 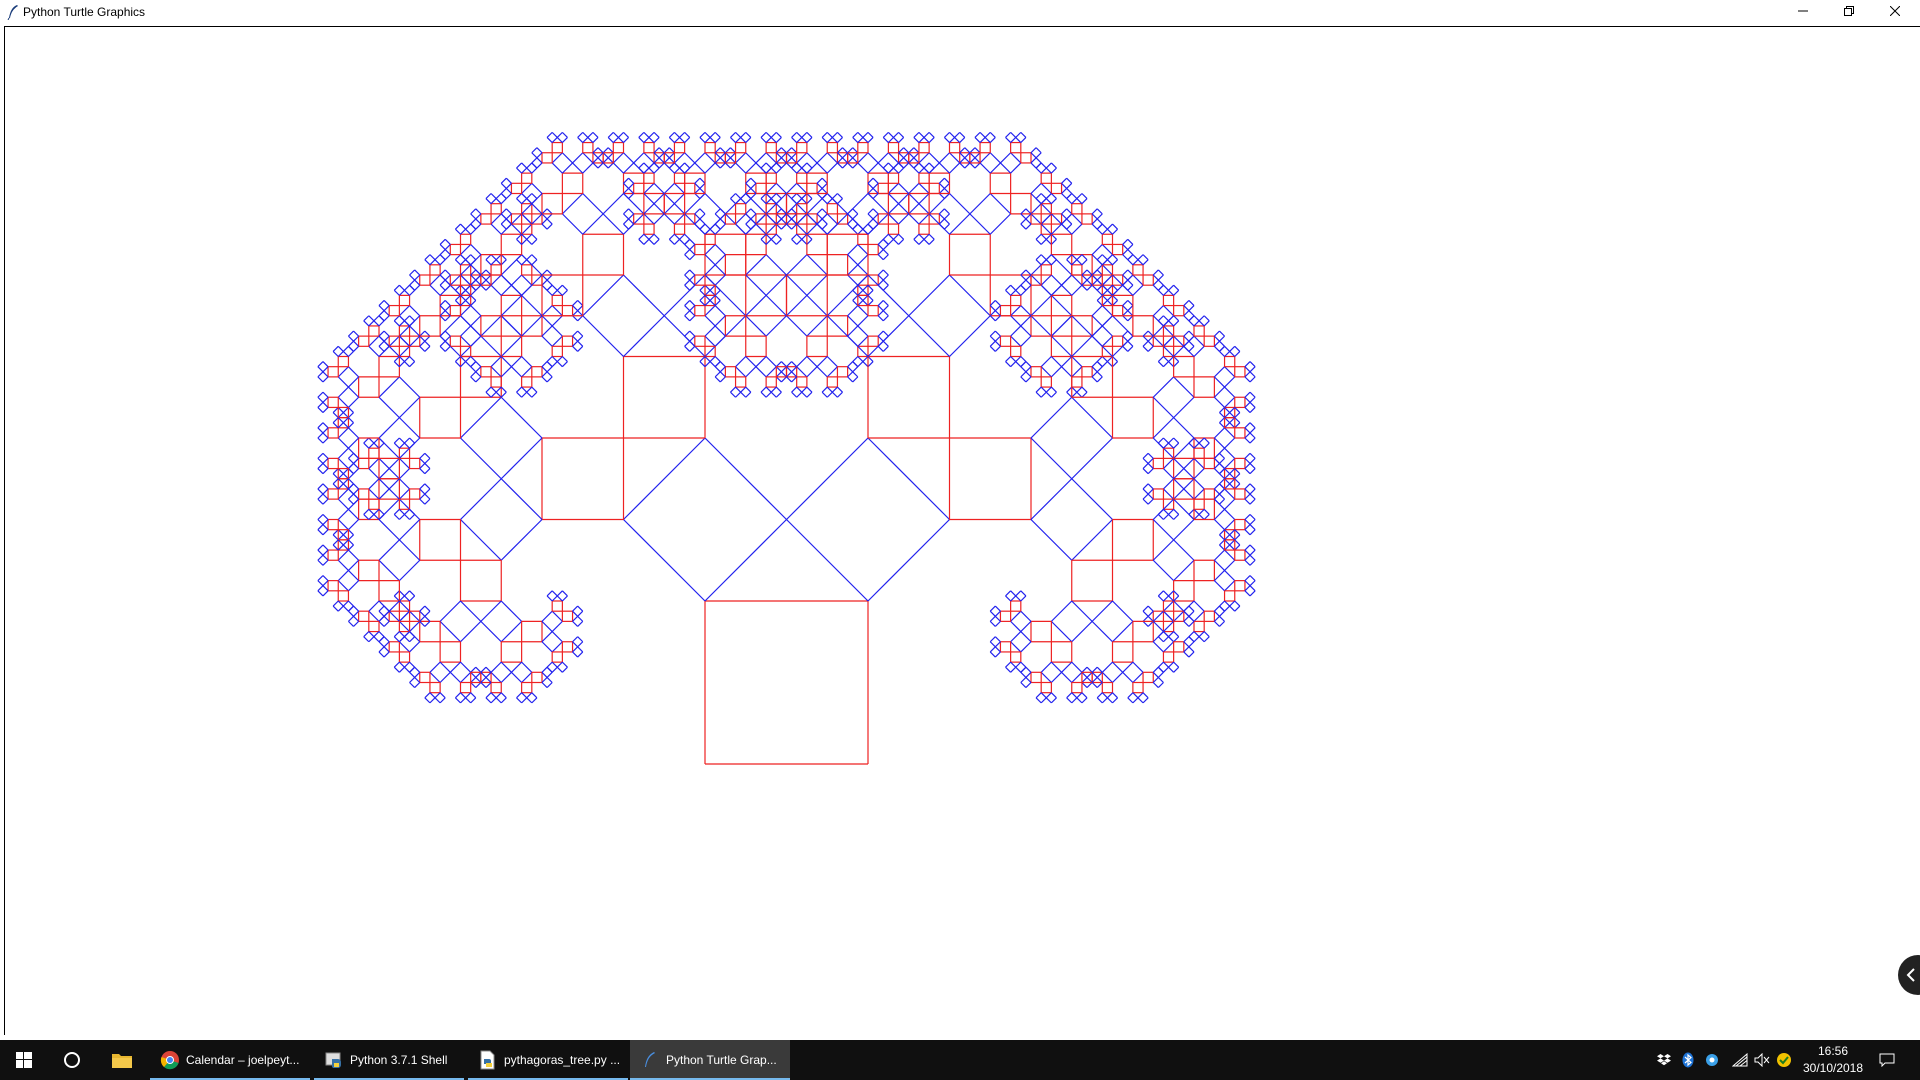 What do you see at coordinates (1833, 1060) in the screenshot?
I see `taskbar-clock: 16:56 30/10/2018` at bounding box center [1833, 1060].